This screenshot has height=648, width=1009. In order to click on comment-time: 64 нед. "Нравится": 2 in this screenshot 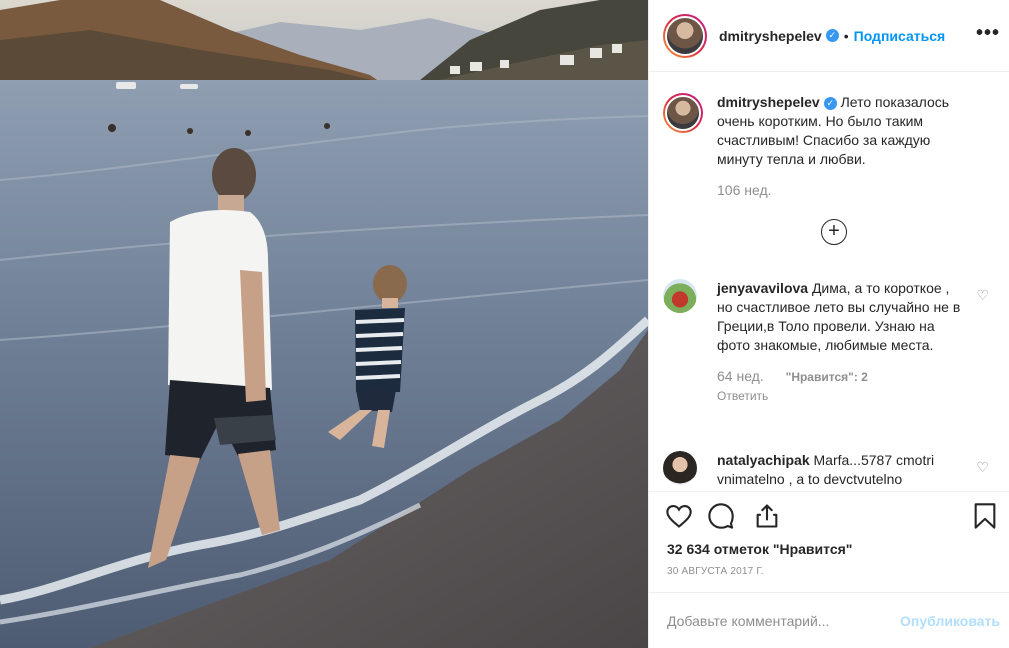, I will do `click(842, 377)`.